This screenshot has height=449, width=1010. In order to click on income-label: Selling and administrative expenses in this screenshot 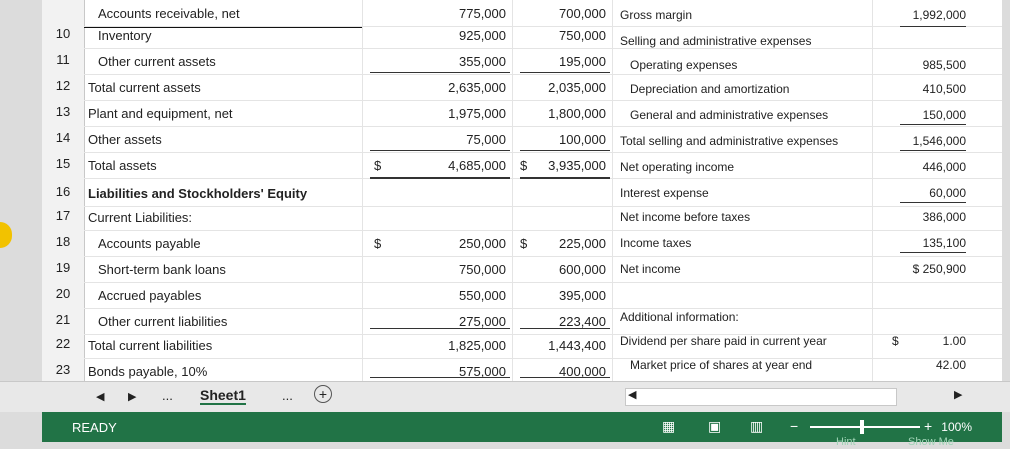, I will do `click(715, 41)`.